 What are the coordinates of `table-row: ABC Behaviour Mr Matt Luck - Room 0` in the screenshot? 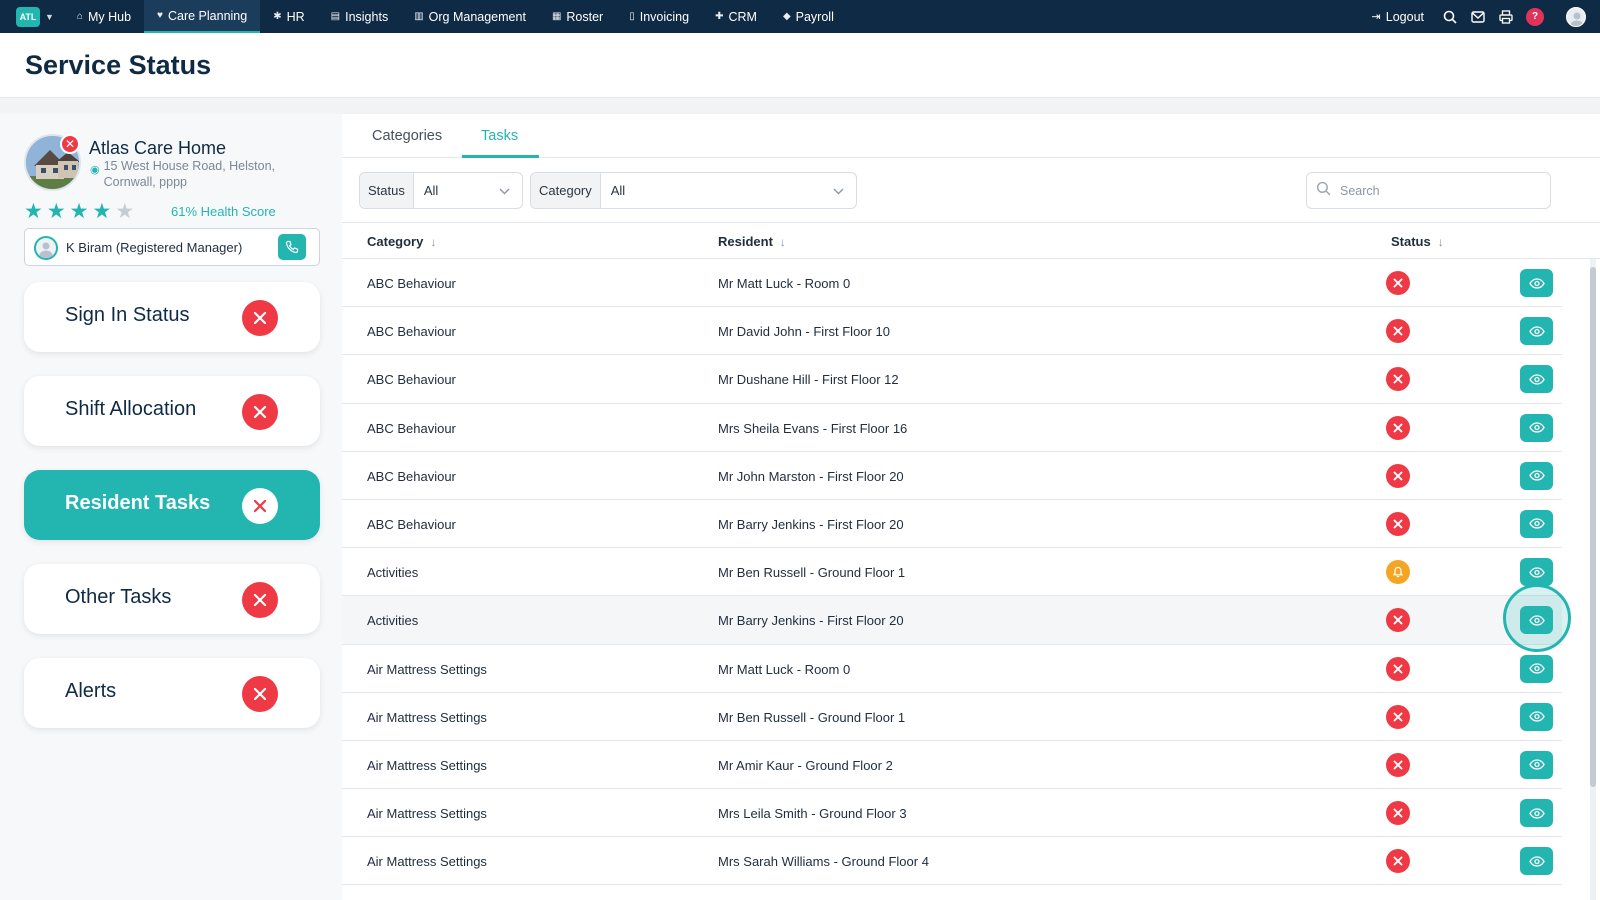 It's located at (952, 283).